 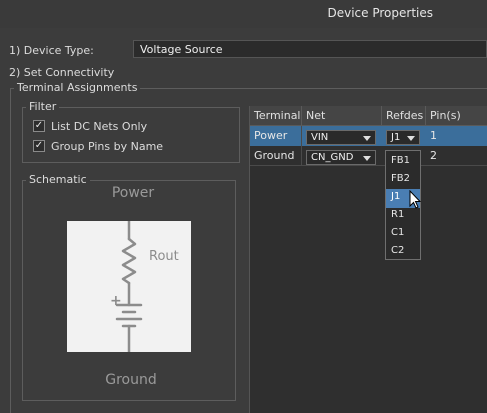 What do you see at coordinates (107, 146) in the screenshot?
I see `group-pins-label: Group Pins by Name` at bounding box center [107, 146].